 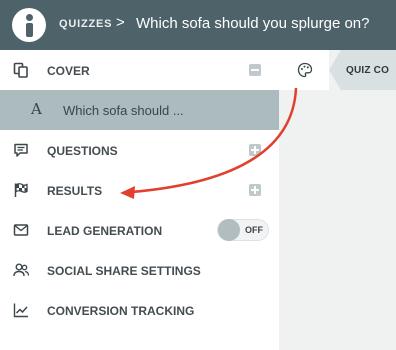 I want to click on page-title: Which sofa should you splurge on?, so click(x=253, y=23).